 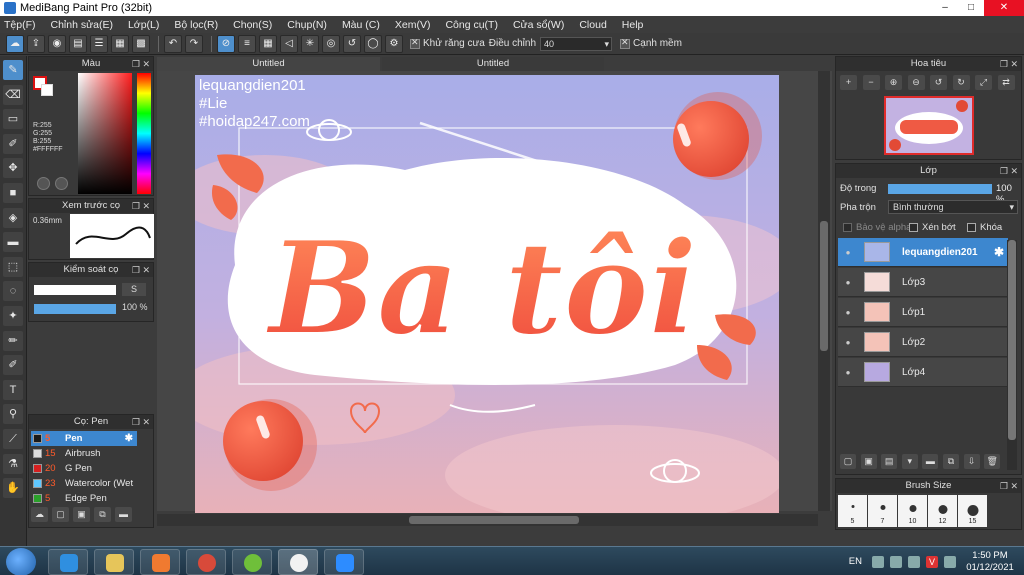 What do you see at coordinates (173, 43) in the screenshot?
I see `undo-icon: ↶` at bounding box center [173, 43].